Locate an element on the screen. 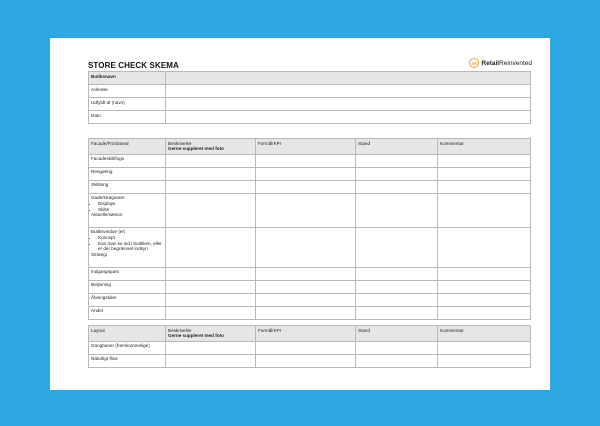  info-label: Butiksnavn is located at coordinates (127, 78).